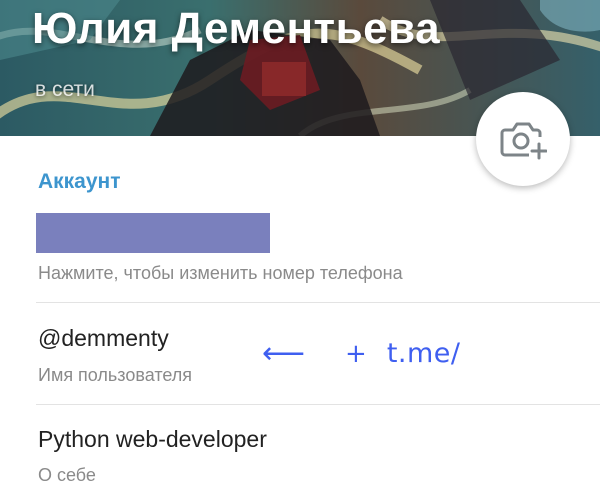 The width and height of the screenshot is (600, 504). Describe the element at coordinates (115, 375) in the screenshot. I see `username-hint: Имя пользователя` at that location.